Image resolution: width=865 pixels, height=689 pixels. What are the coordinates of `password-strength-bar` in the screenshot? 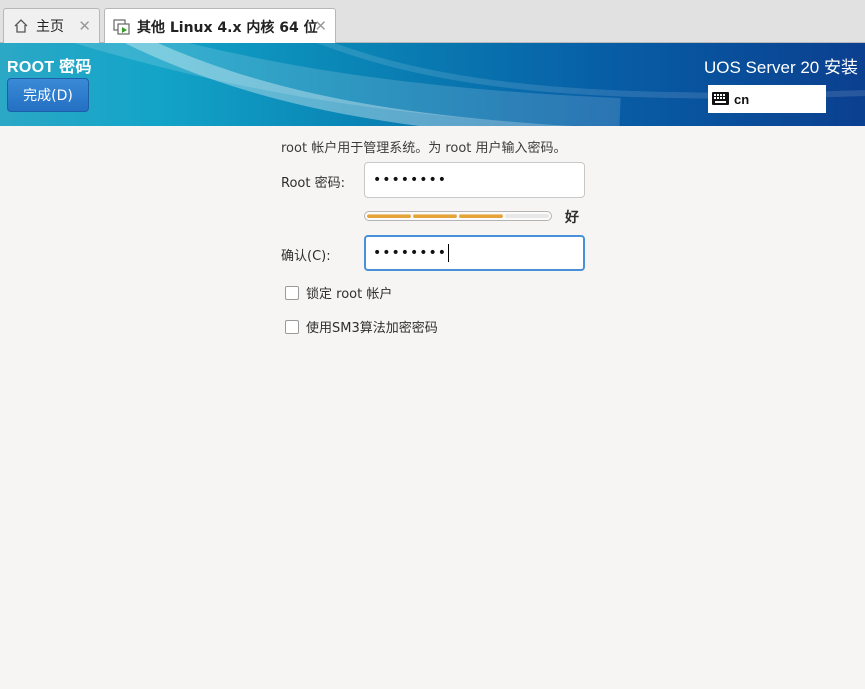 It's located at (458, 216).